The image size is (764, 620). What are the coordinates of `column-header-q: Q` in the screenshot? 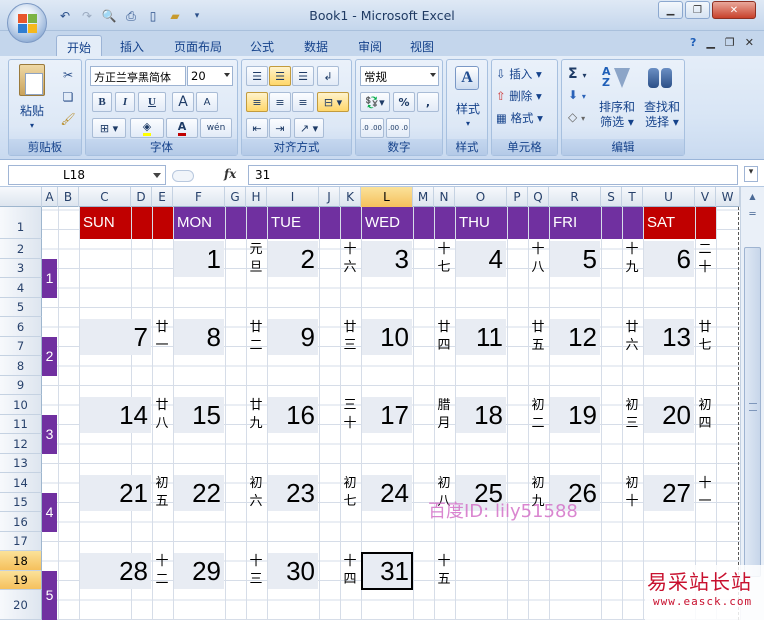 It's located at (538, 197).